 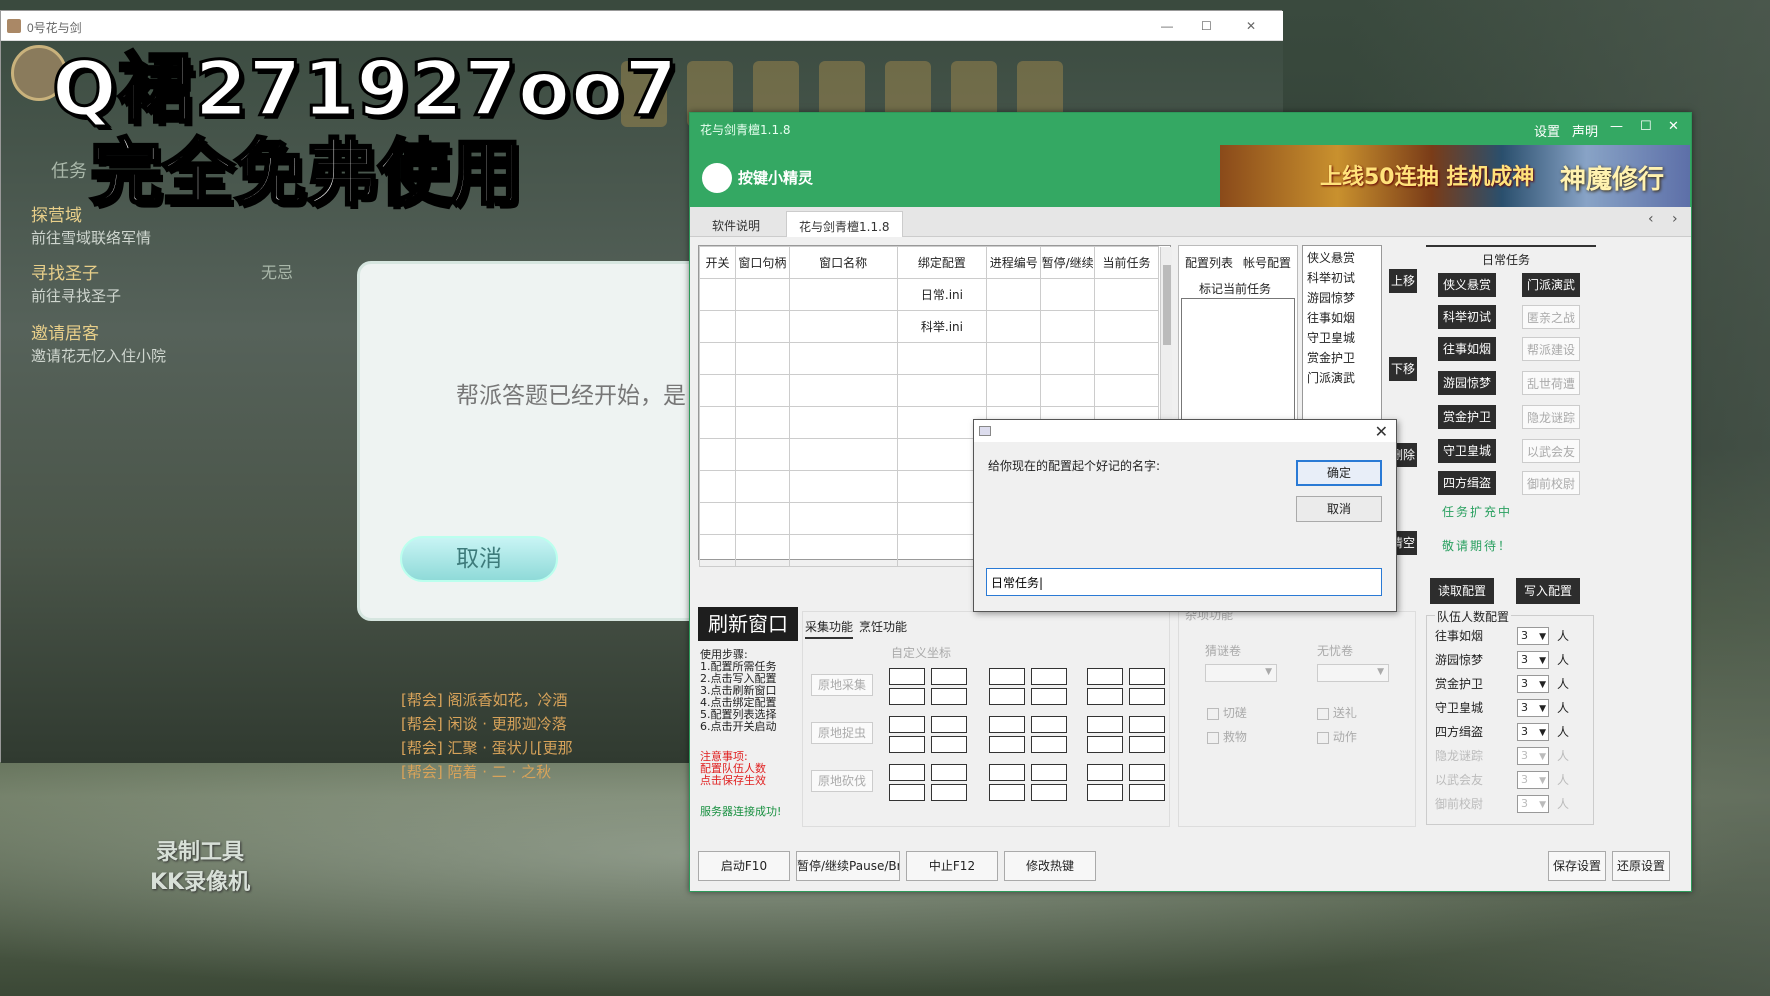 What do you see at coordinates (1167, 26) in the screenshot?
I see `game-minimize-button: —` at bounding box center [1167, 26].